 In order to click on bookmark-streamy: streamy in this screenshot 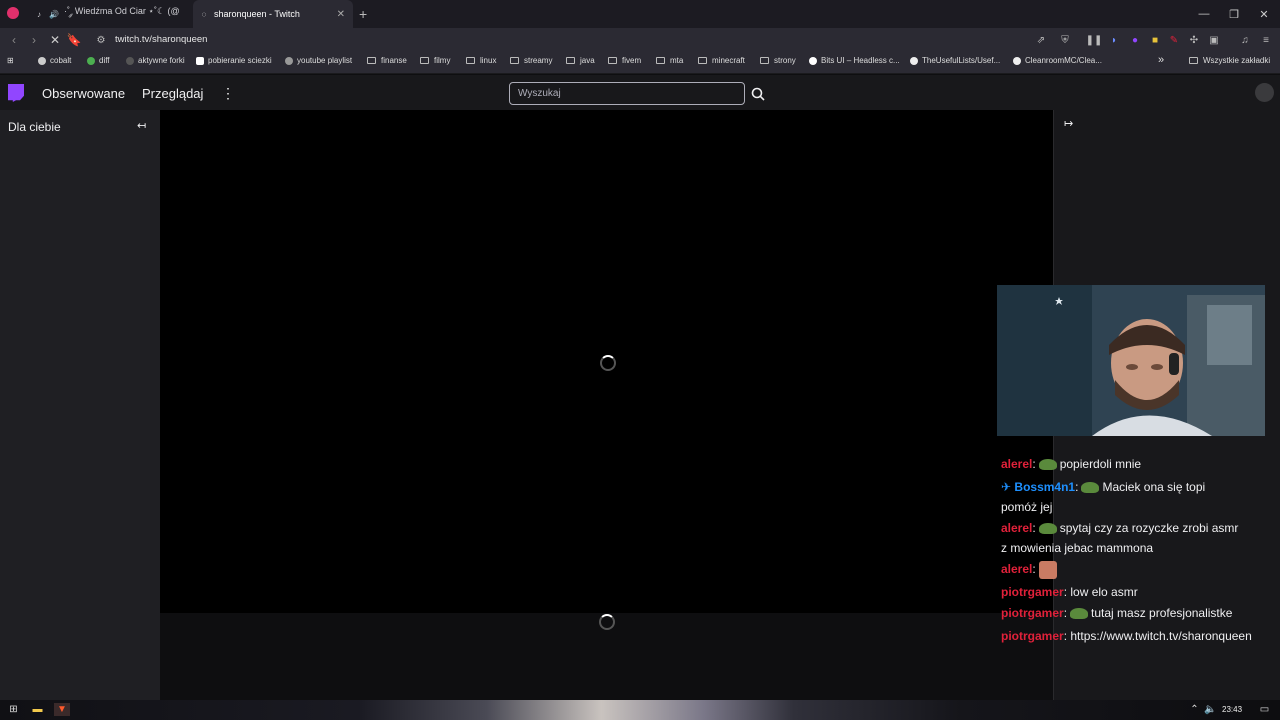, I will do `click(531, 60)`.